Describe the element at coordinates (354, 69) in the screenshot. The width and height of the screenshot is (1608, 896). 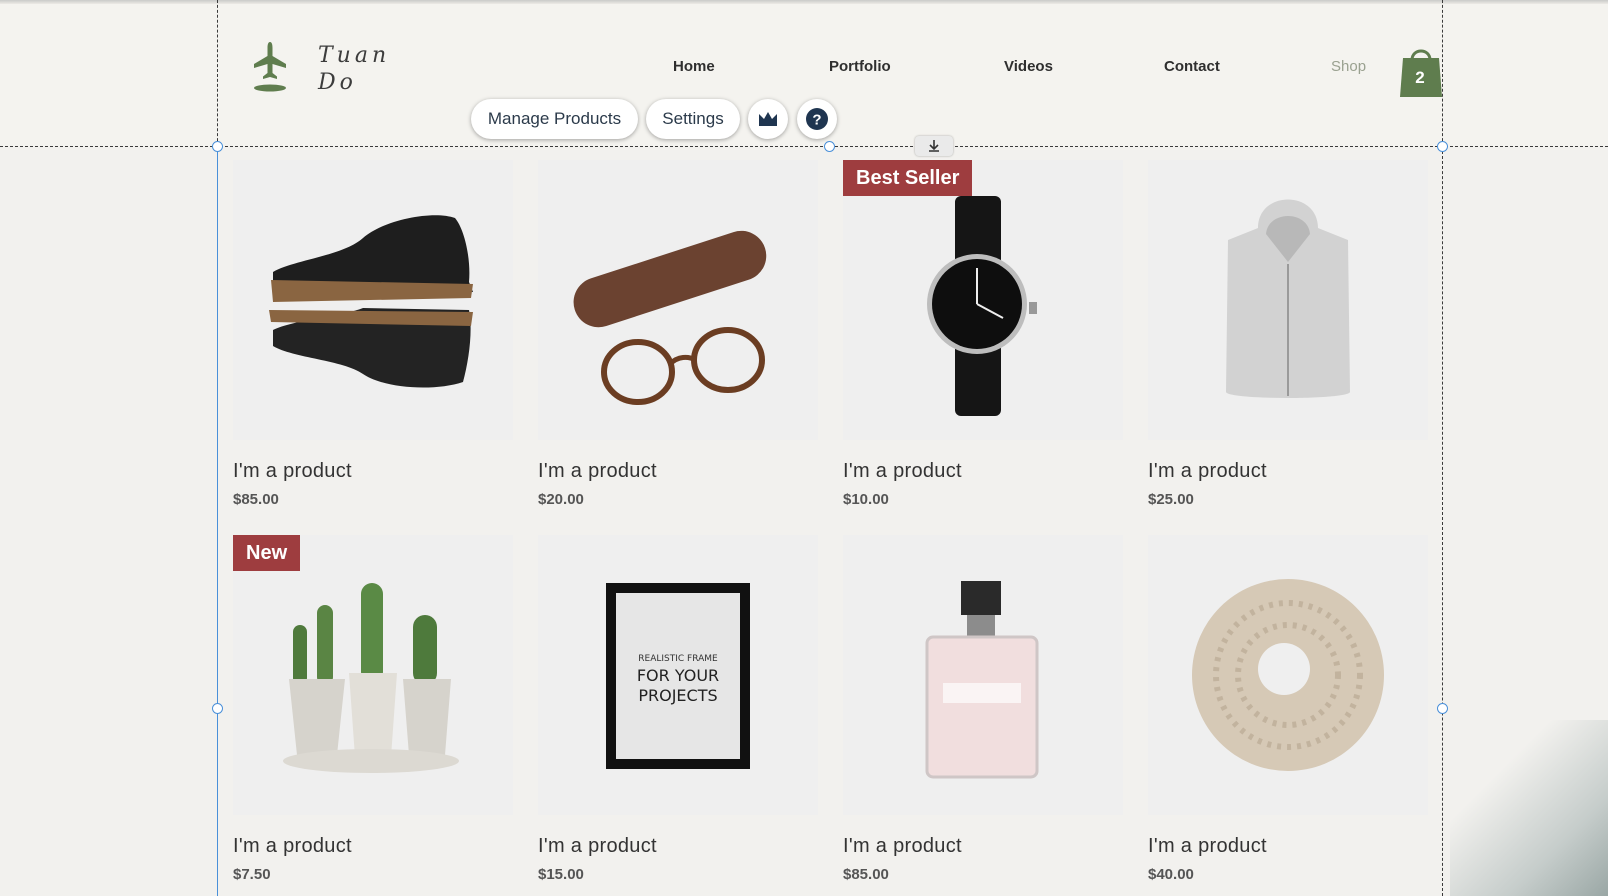
I see `logo-text: Tuan Do` at that location.